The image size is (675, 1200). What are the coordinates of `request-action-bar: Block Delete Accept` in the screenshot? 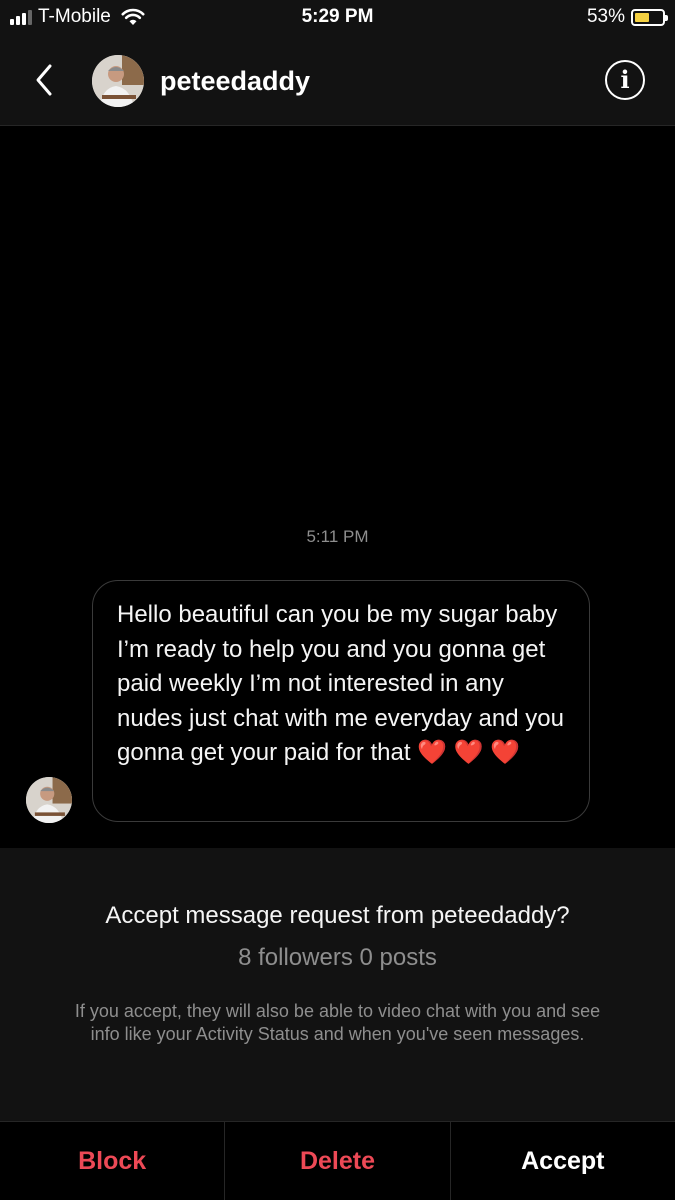 It's located at (337, 1160).